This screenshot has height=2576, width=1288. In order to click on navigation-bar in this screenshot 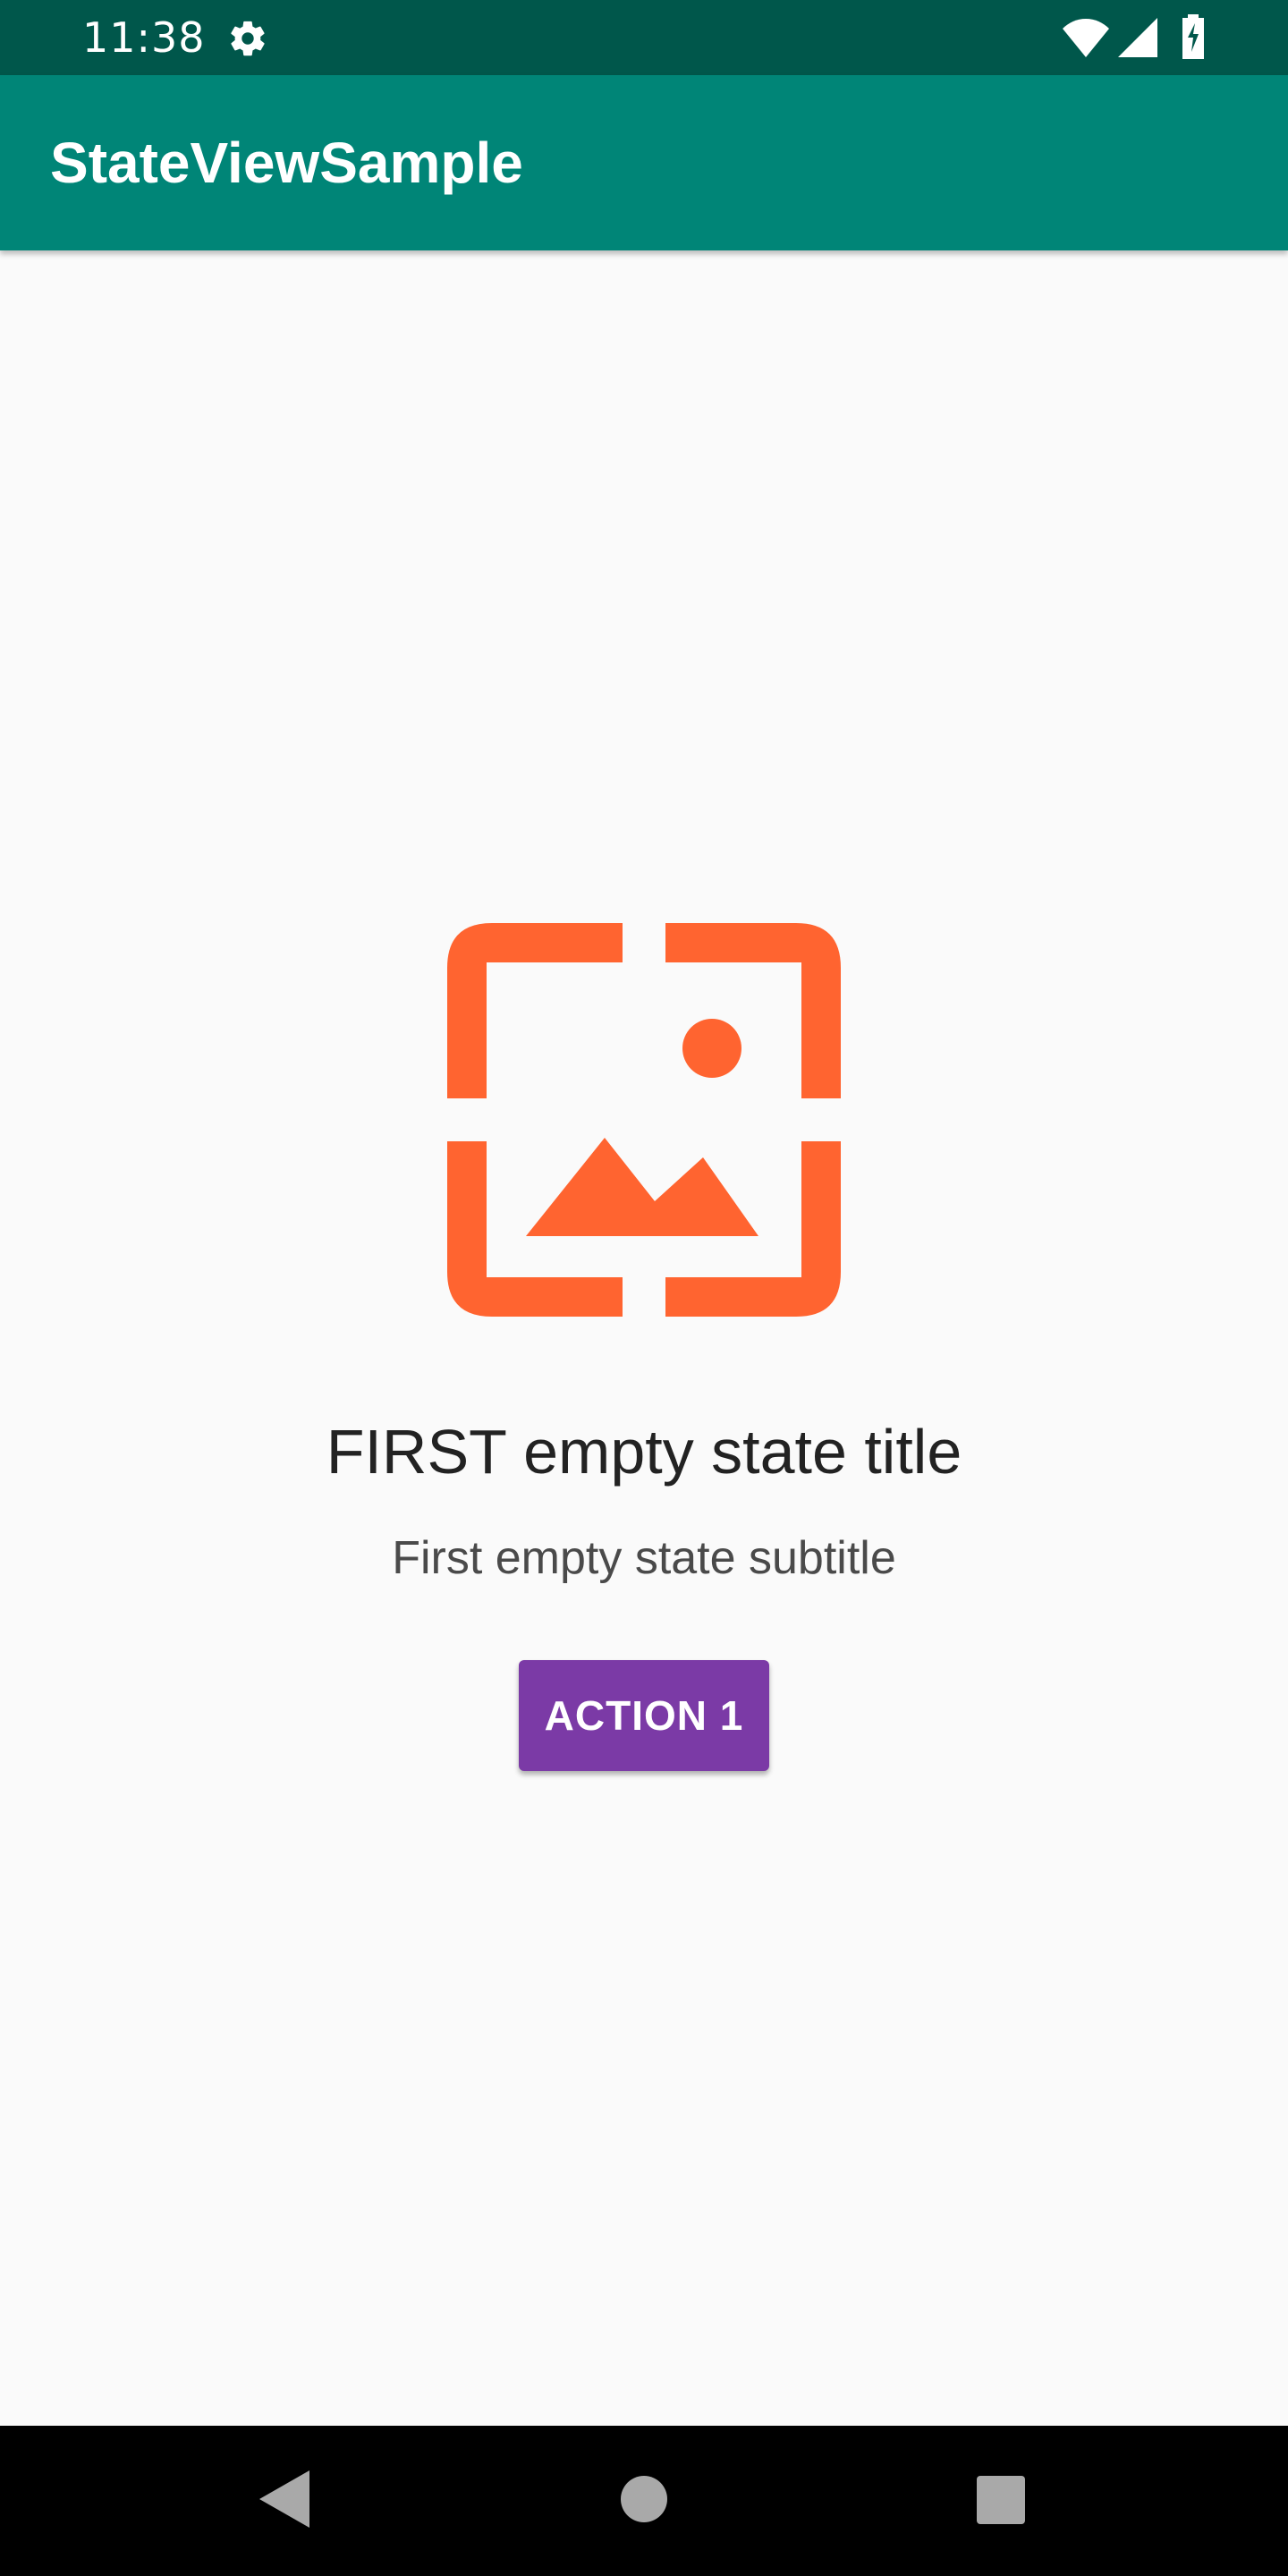, I will do `click(644, 2501)`.